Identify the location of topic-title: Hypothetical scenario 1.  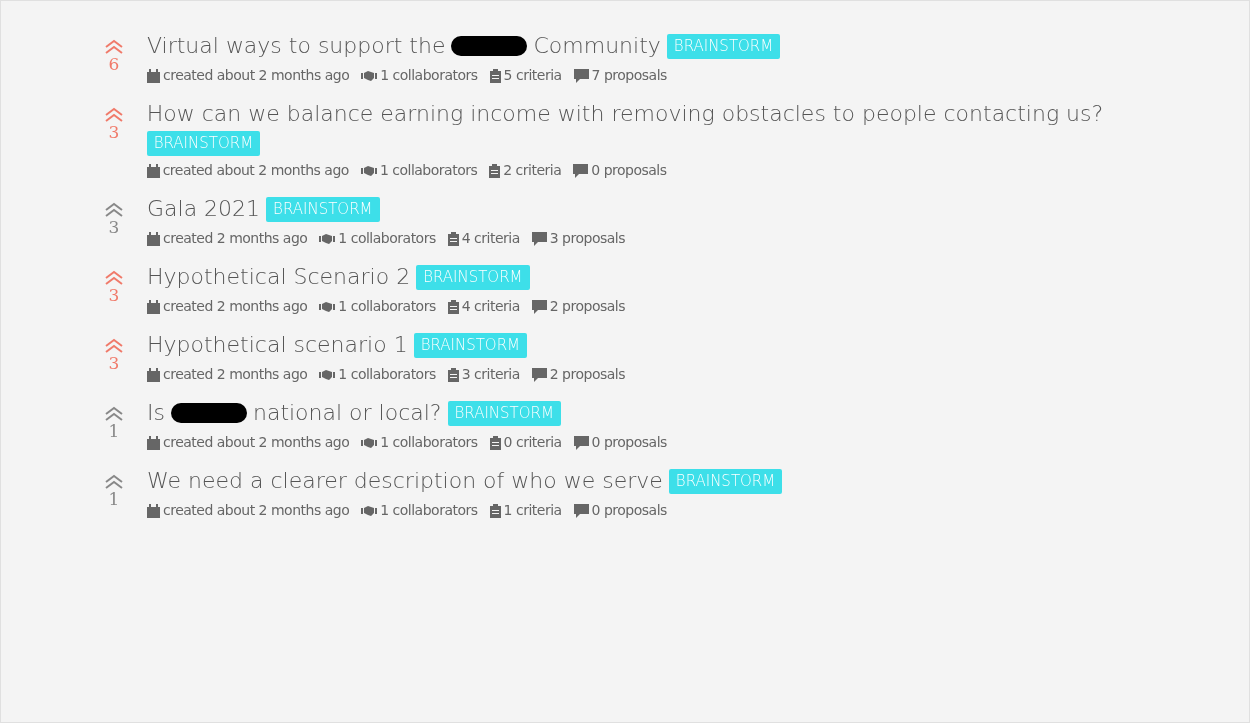
(277, 345).